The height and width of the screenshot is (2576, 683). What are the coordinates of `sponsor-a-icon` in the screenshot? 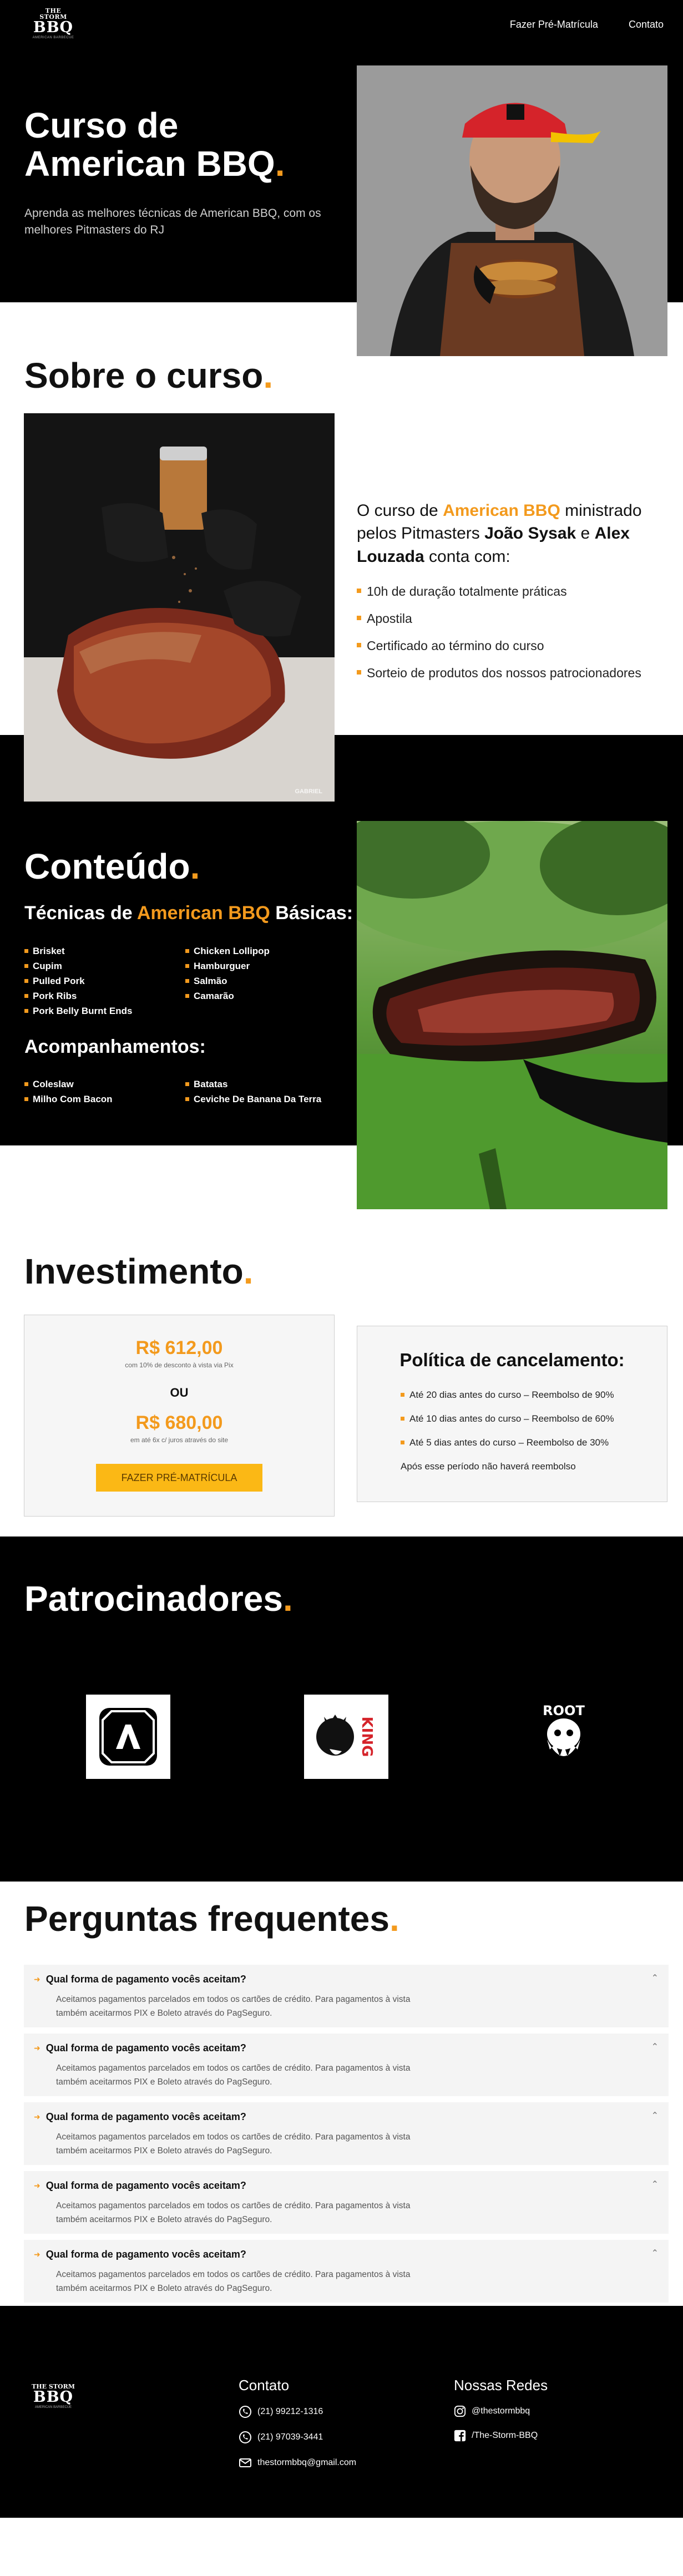 It's located at (128, 1737).